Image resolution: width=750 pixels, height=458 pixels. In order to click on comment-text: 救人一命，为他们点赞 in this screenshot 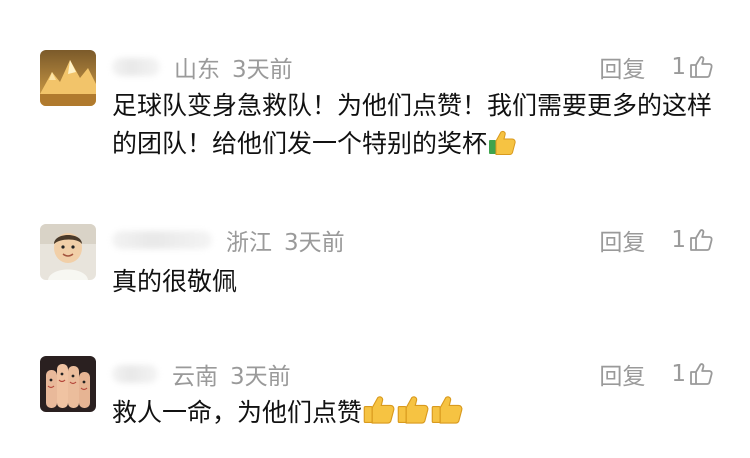, I will do `click(417, 415)`.